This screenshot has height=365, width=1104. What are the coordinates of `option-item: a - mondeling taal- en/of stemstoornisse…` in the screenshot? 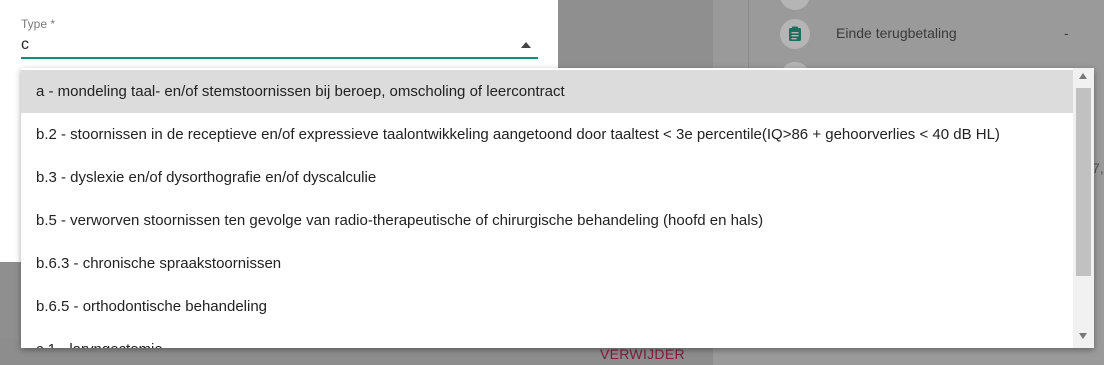 It's located at (547, 91).